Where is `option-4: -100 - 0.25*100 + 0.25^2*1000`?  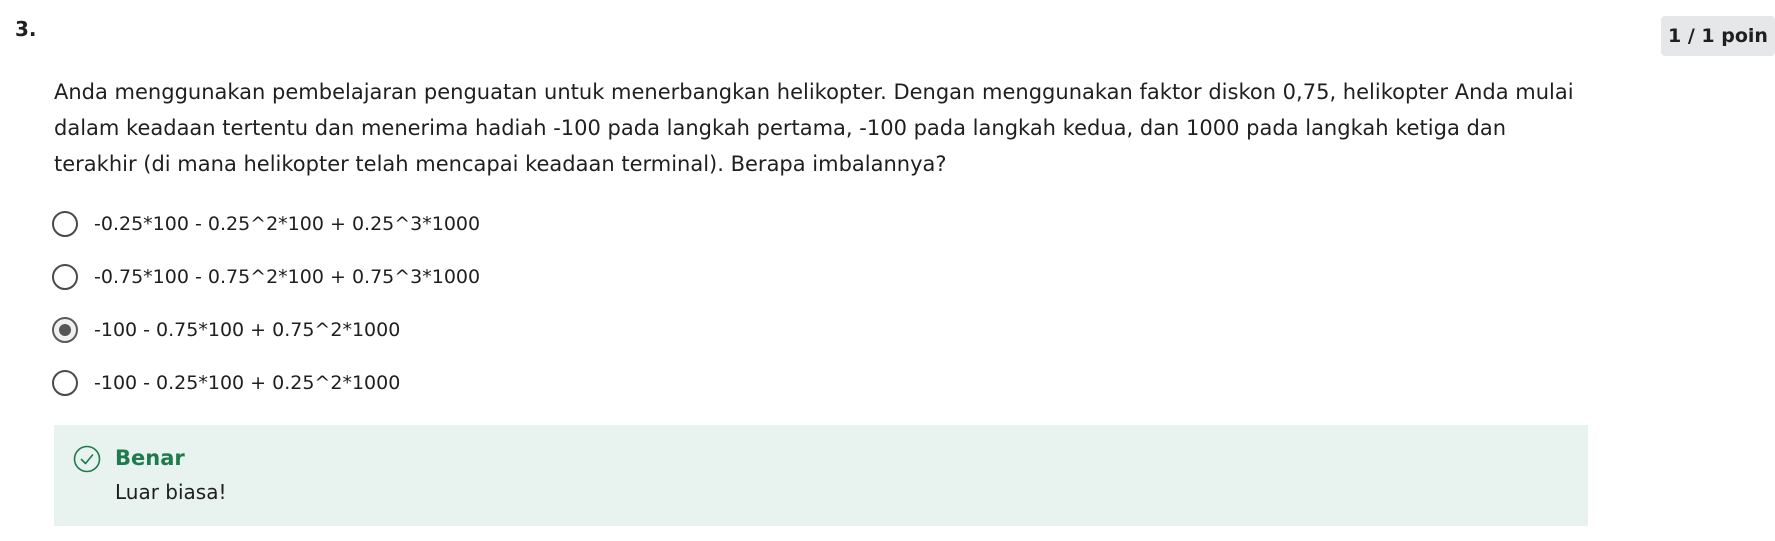 option-4: -100 - 0.25*100 + 0.25^2*1000 is located at coordinates (226, 383).